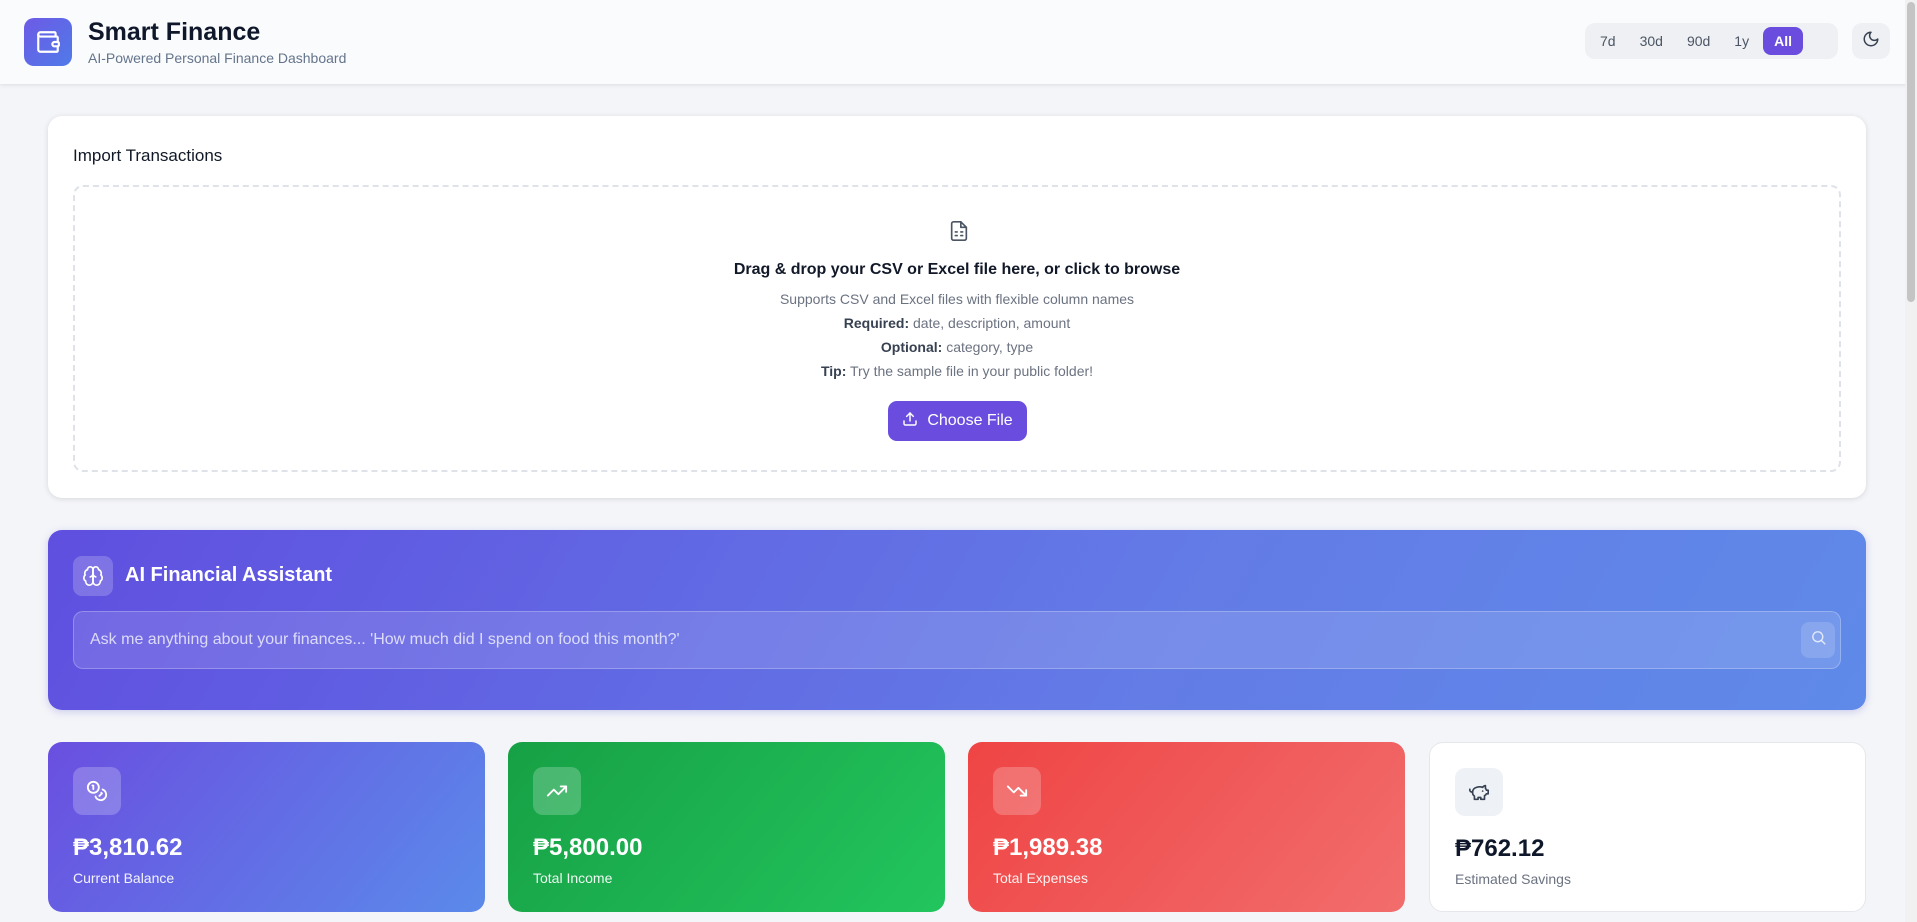 Image resolution: width=1917 pixels, height=922 pixels. What do you see at coordinates (1186, 827) in the screenshot?
I see `total-expenses-card: ₱1,989.38 Total Expenses` at bounding box center [1186, 827].